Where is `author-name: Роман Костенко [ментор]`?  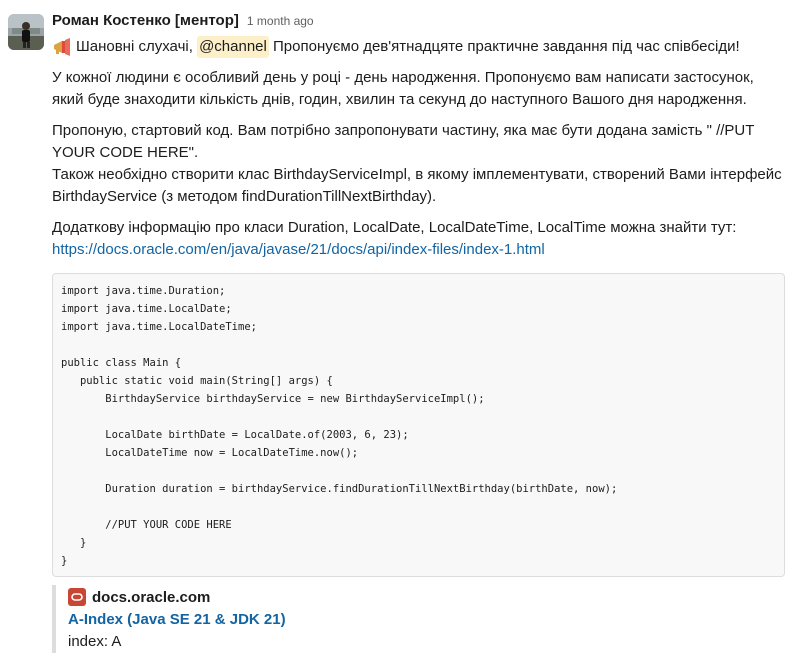
author-name: Роман Костенко [ментор] is located at coordinates (145, 20).